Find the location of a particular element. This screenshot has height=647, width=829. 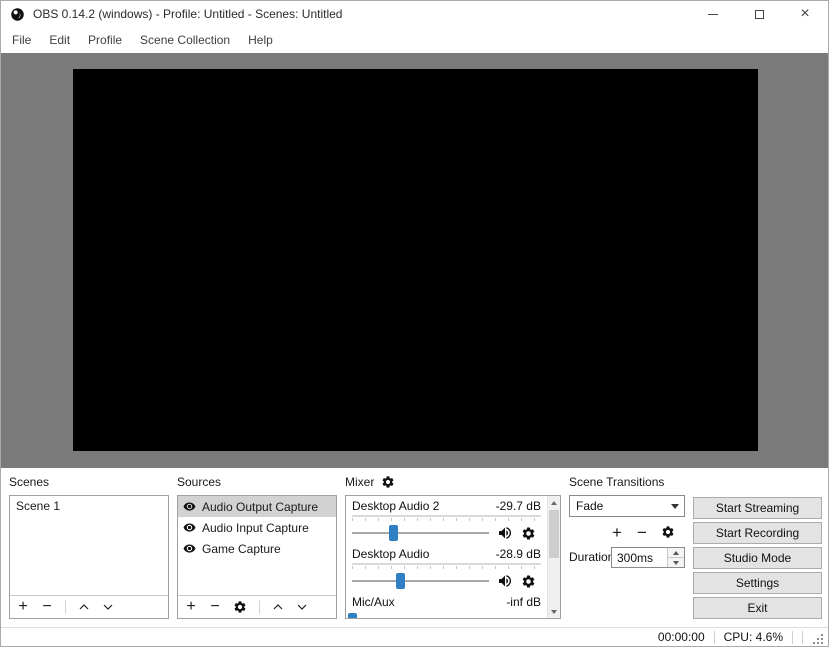

source-label: Game Capture is located at coordinates (241, 548).